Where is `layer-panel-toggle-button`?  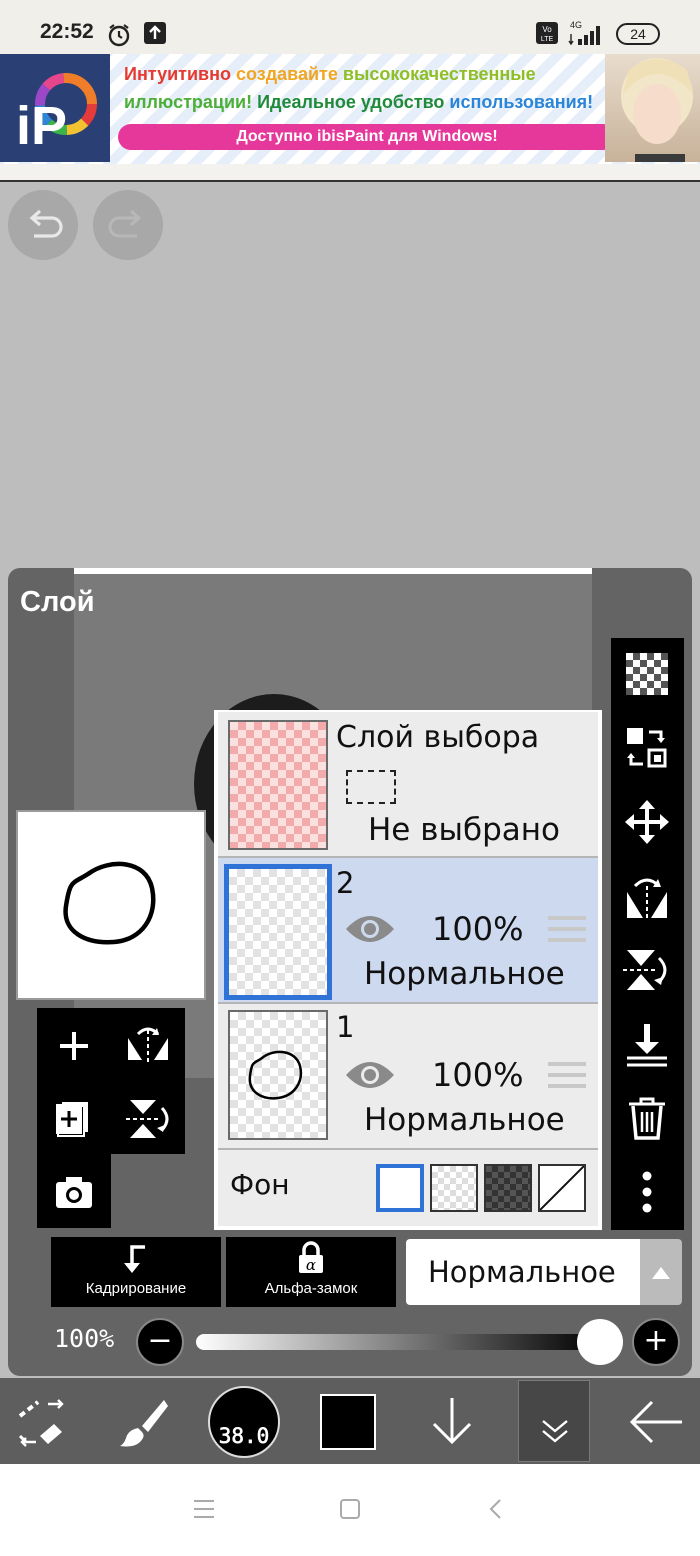 layer-panel-toggle-button is located at coordinates (554, 1421).